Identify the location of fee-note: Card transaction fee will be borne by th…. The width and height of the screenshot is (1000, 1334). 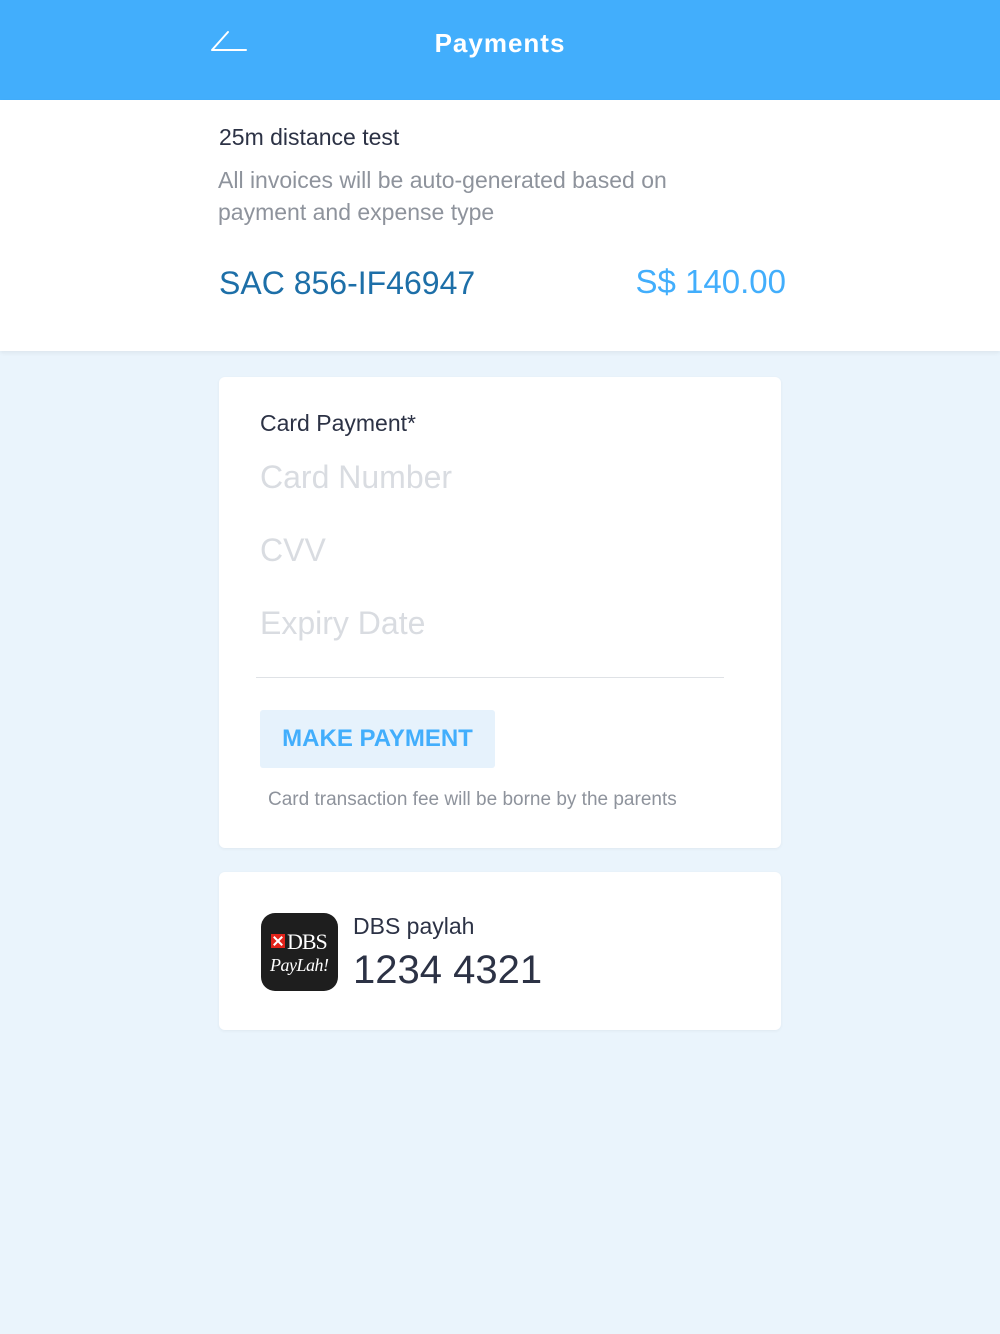
(472, 799).